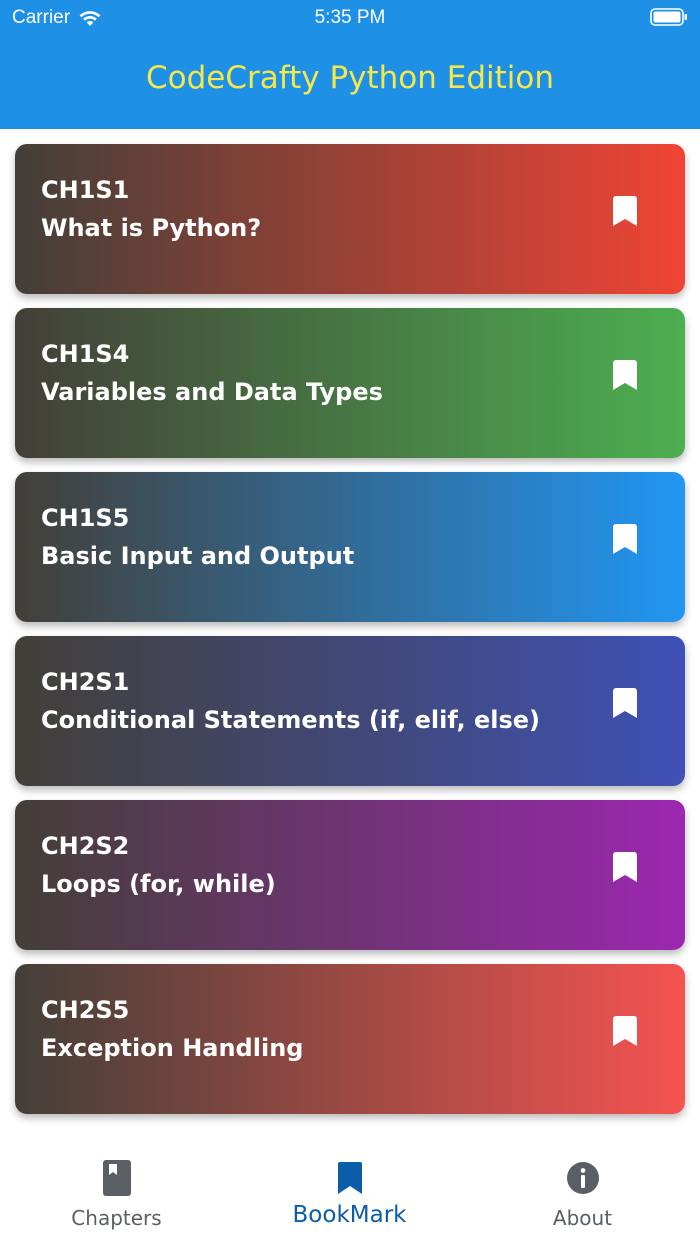  I want to click on tab-label: About, so click(582, 1218).